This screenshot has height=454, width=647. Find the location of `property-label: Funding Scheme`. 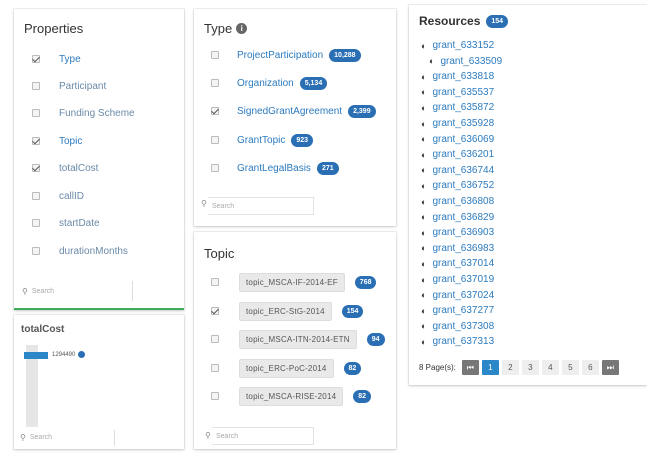

property-label: Funding Scheme is located at coordinates (97, 113).